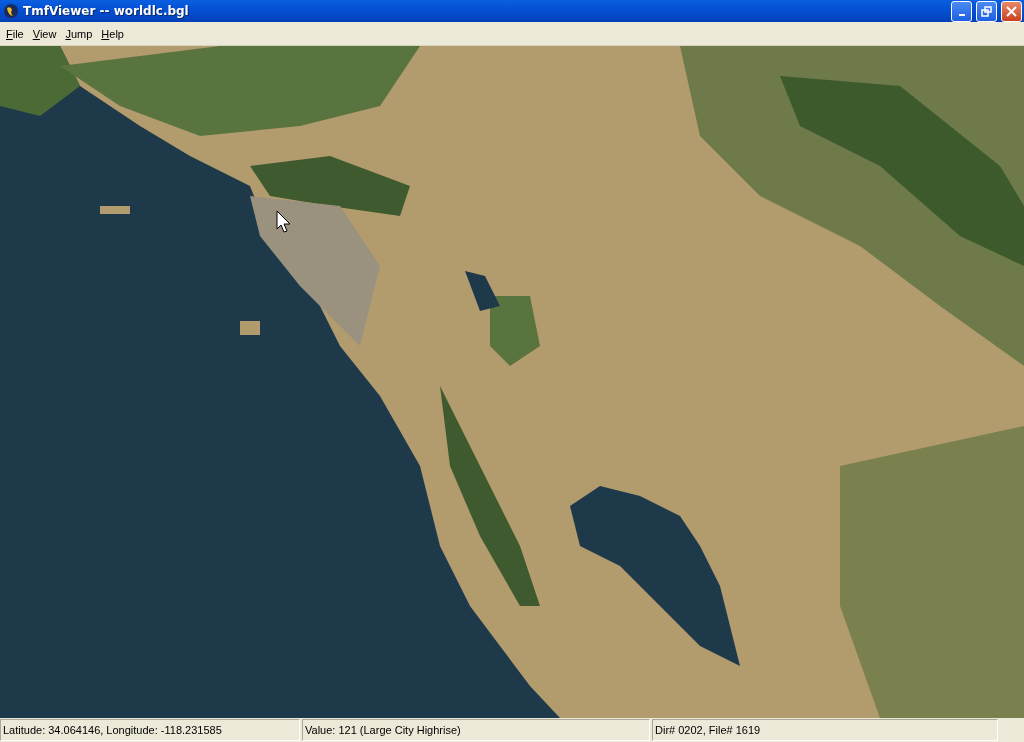 This screenshot has width=1024, height=742. I want to click on status-text: Value: 121 (Large City Highrise), so click(476, 730).